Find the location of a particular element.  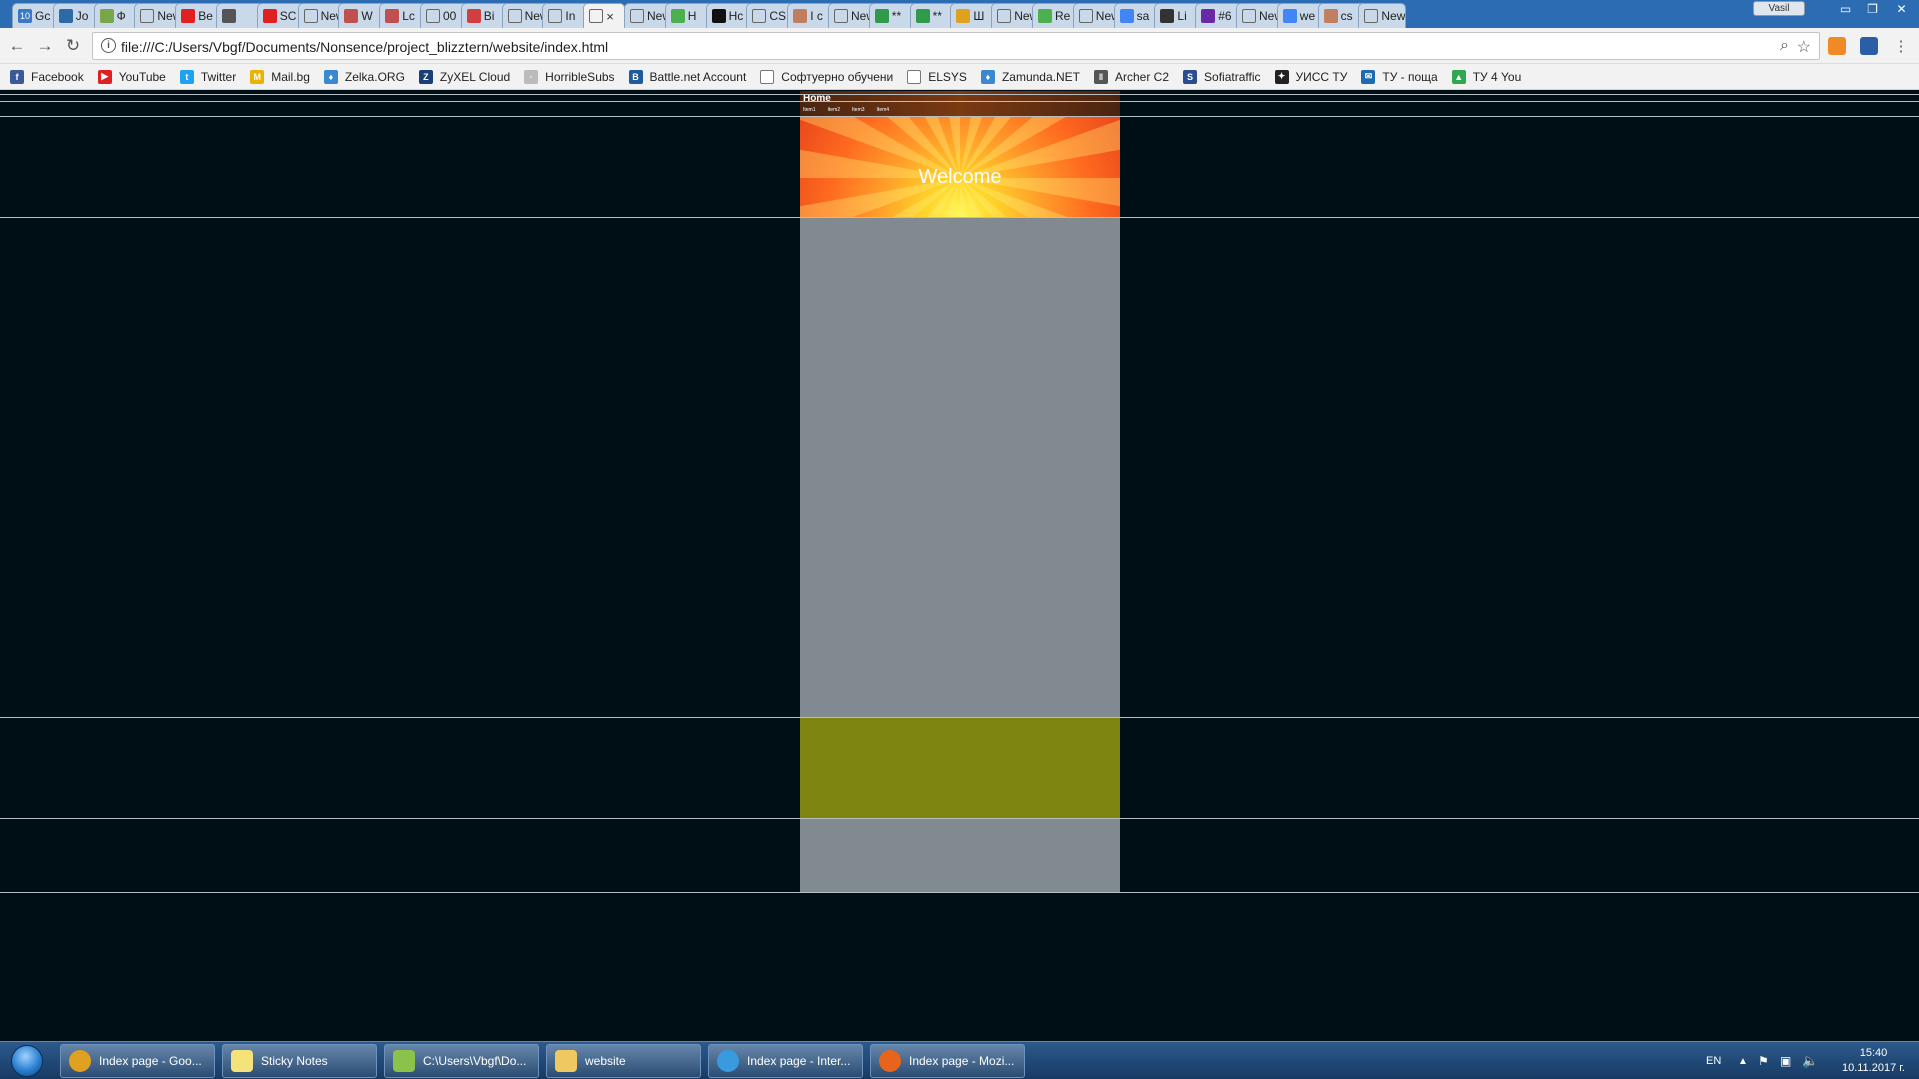

tab-title: W is located at coordinates (367, 16).